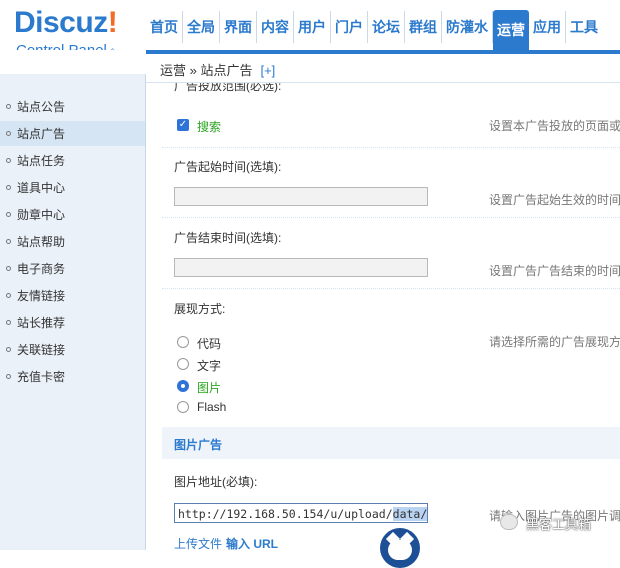 The image size is (620, 568). What do you see at coordinates (72, 160) in the screenshot?
I see `sidebar-item-tasks: 站点任务` at bounding box center [72, 160].